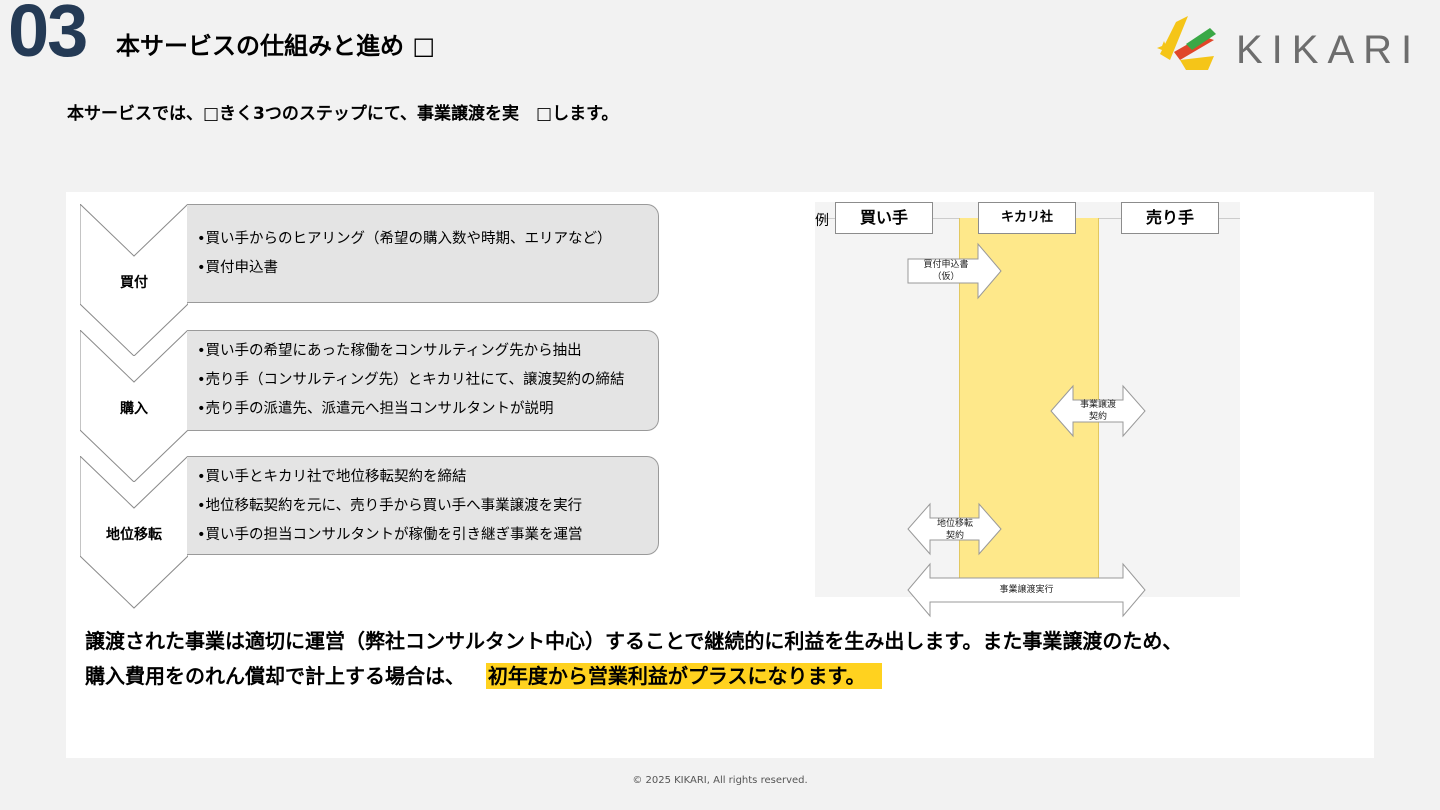  Describe the element at coordinates (238, 268) in the screenshot. I see `step-bullet: •買付申込書` at that location.